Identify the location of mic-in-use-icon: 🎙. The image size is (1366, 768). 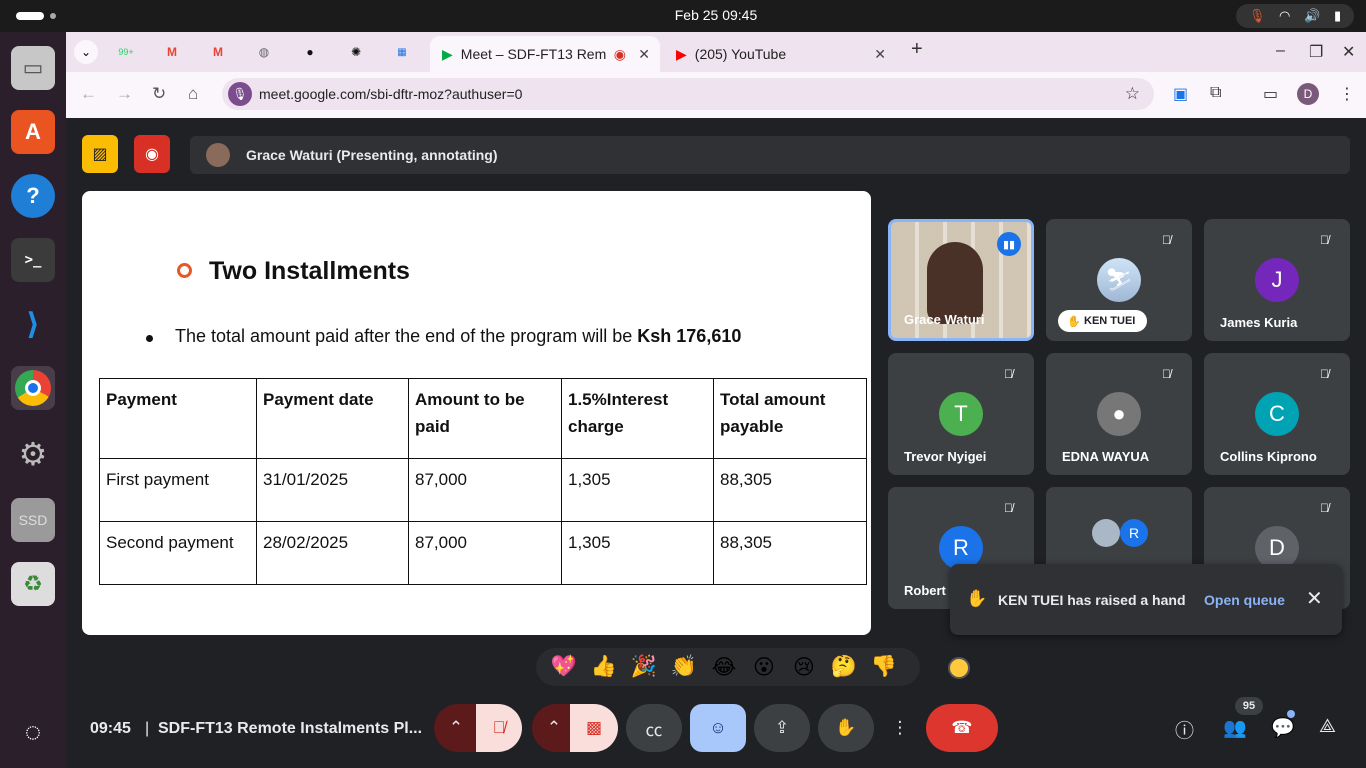
(240, 94).